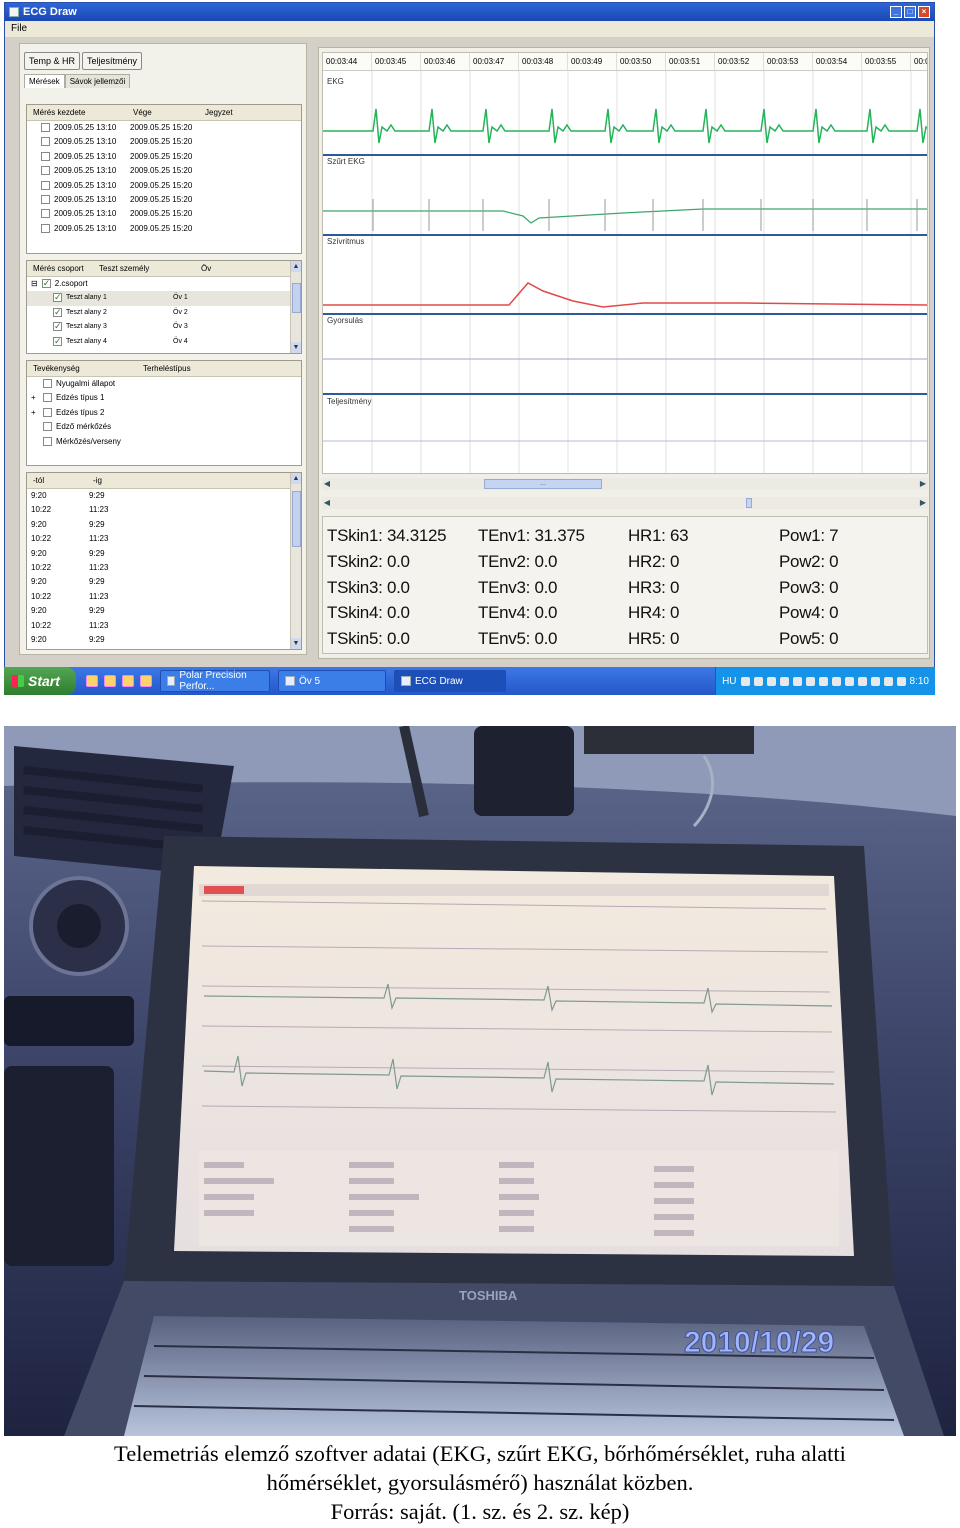 The height and width of the screenshot is (1528, 960). What do you see at coordinates (910, 12) in the screenshot?
I see `maximize-button: □` at bounding box center [910, 12].